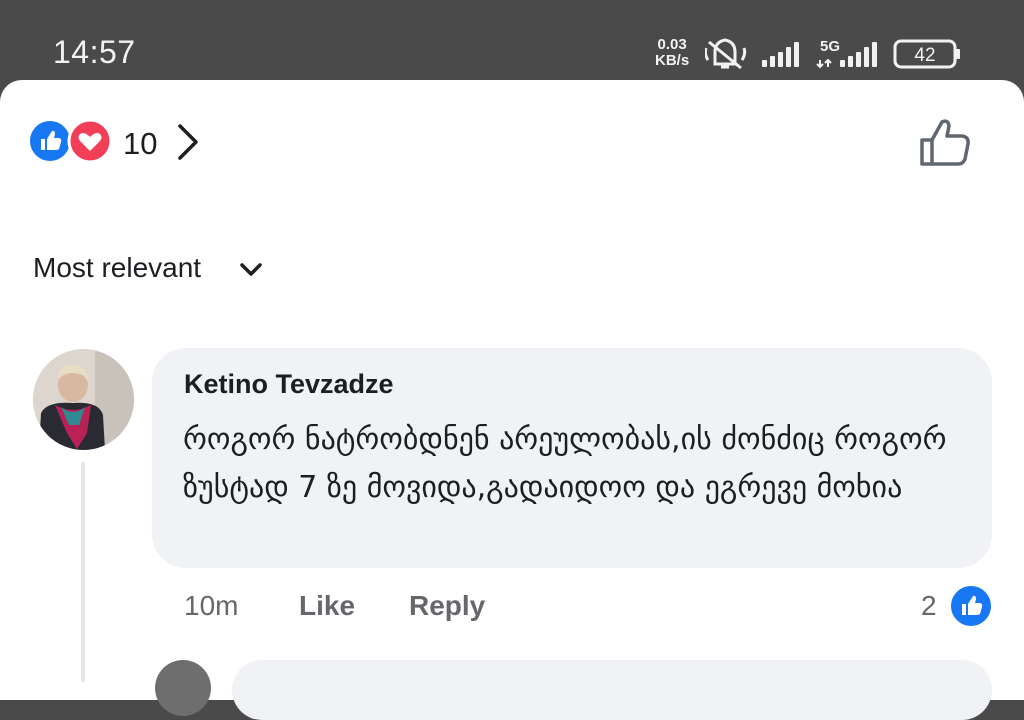 The height and width of the screenshot is (720, 1024). I want to click on signal-5g-icon: 5G, so click(846, 53).